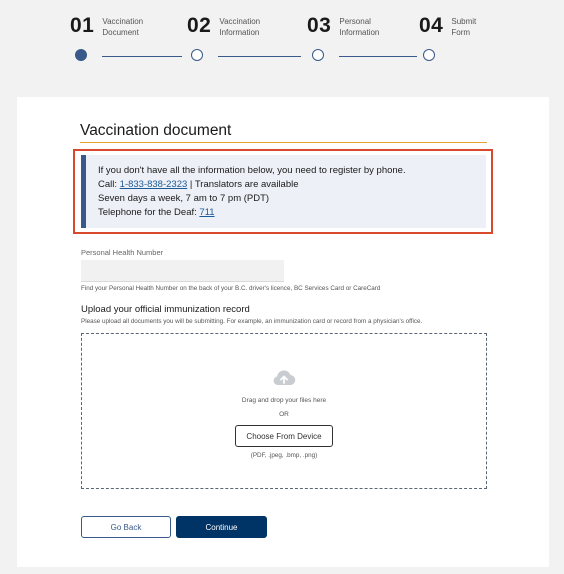 This screenshot has height=574, width=564. I want to click on callout-line-hours: Seven days a week, 7 am to 7 pm (PDT), so click(184, 198).